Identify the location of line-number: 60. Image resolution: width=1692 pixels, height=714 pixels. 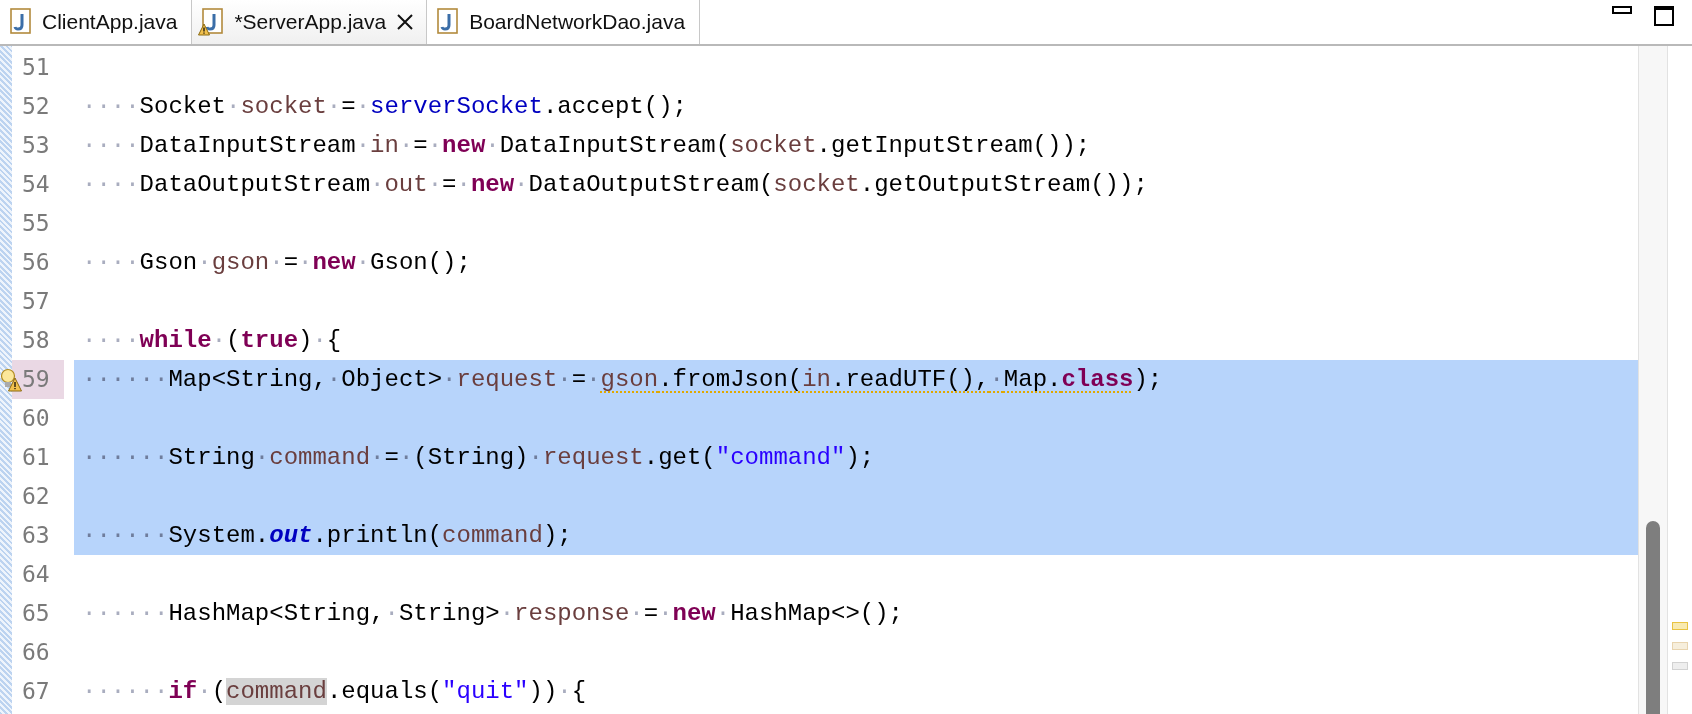
(36, 418).